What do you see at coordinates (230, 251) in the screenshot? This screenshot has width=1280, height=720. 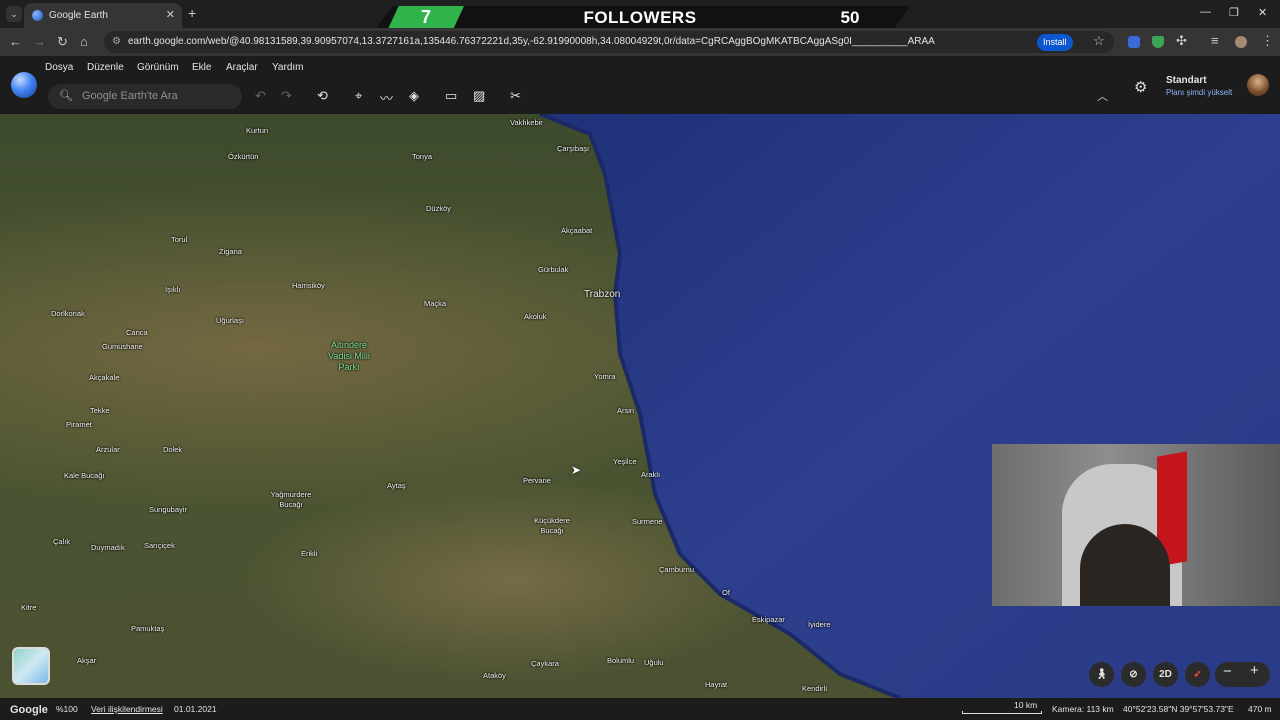 I see `map-label: Zigana` at bounding box center [230, 251].